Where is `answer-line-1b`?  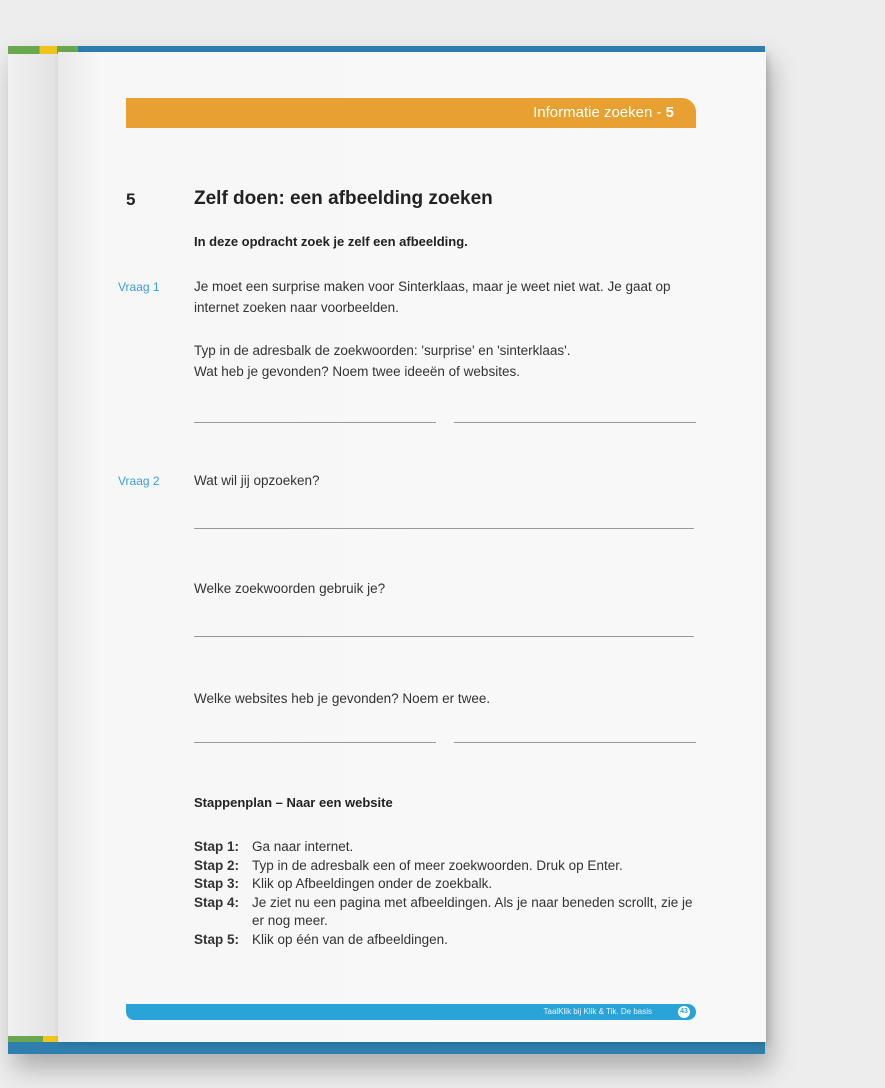 answer-line-1b is located at coordinates (575, 422).